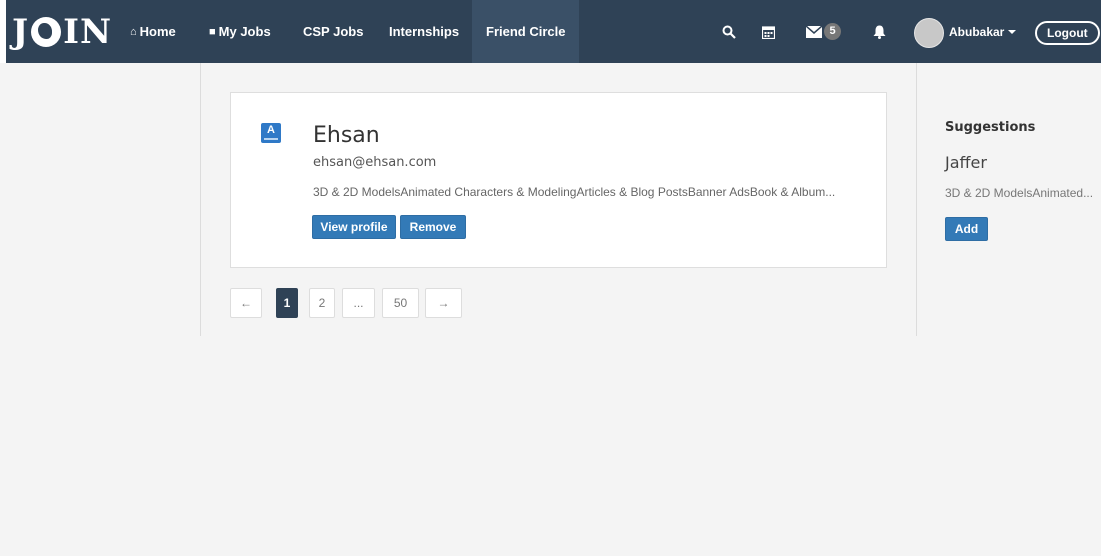 This screenshot has width=1101, height=556. I want to click on envelope-icon, so click(814, 31).